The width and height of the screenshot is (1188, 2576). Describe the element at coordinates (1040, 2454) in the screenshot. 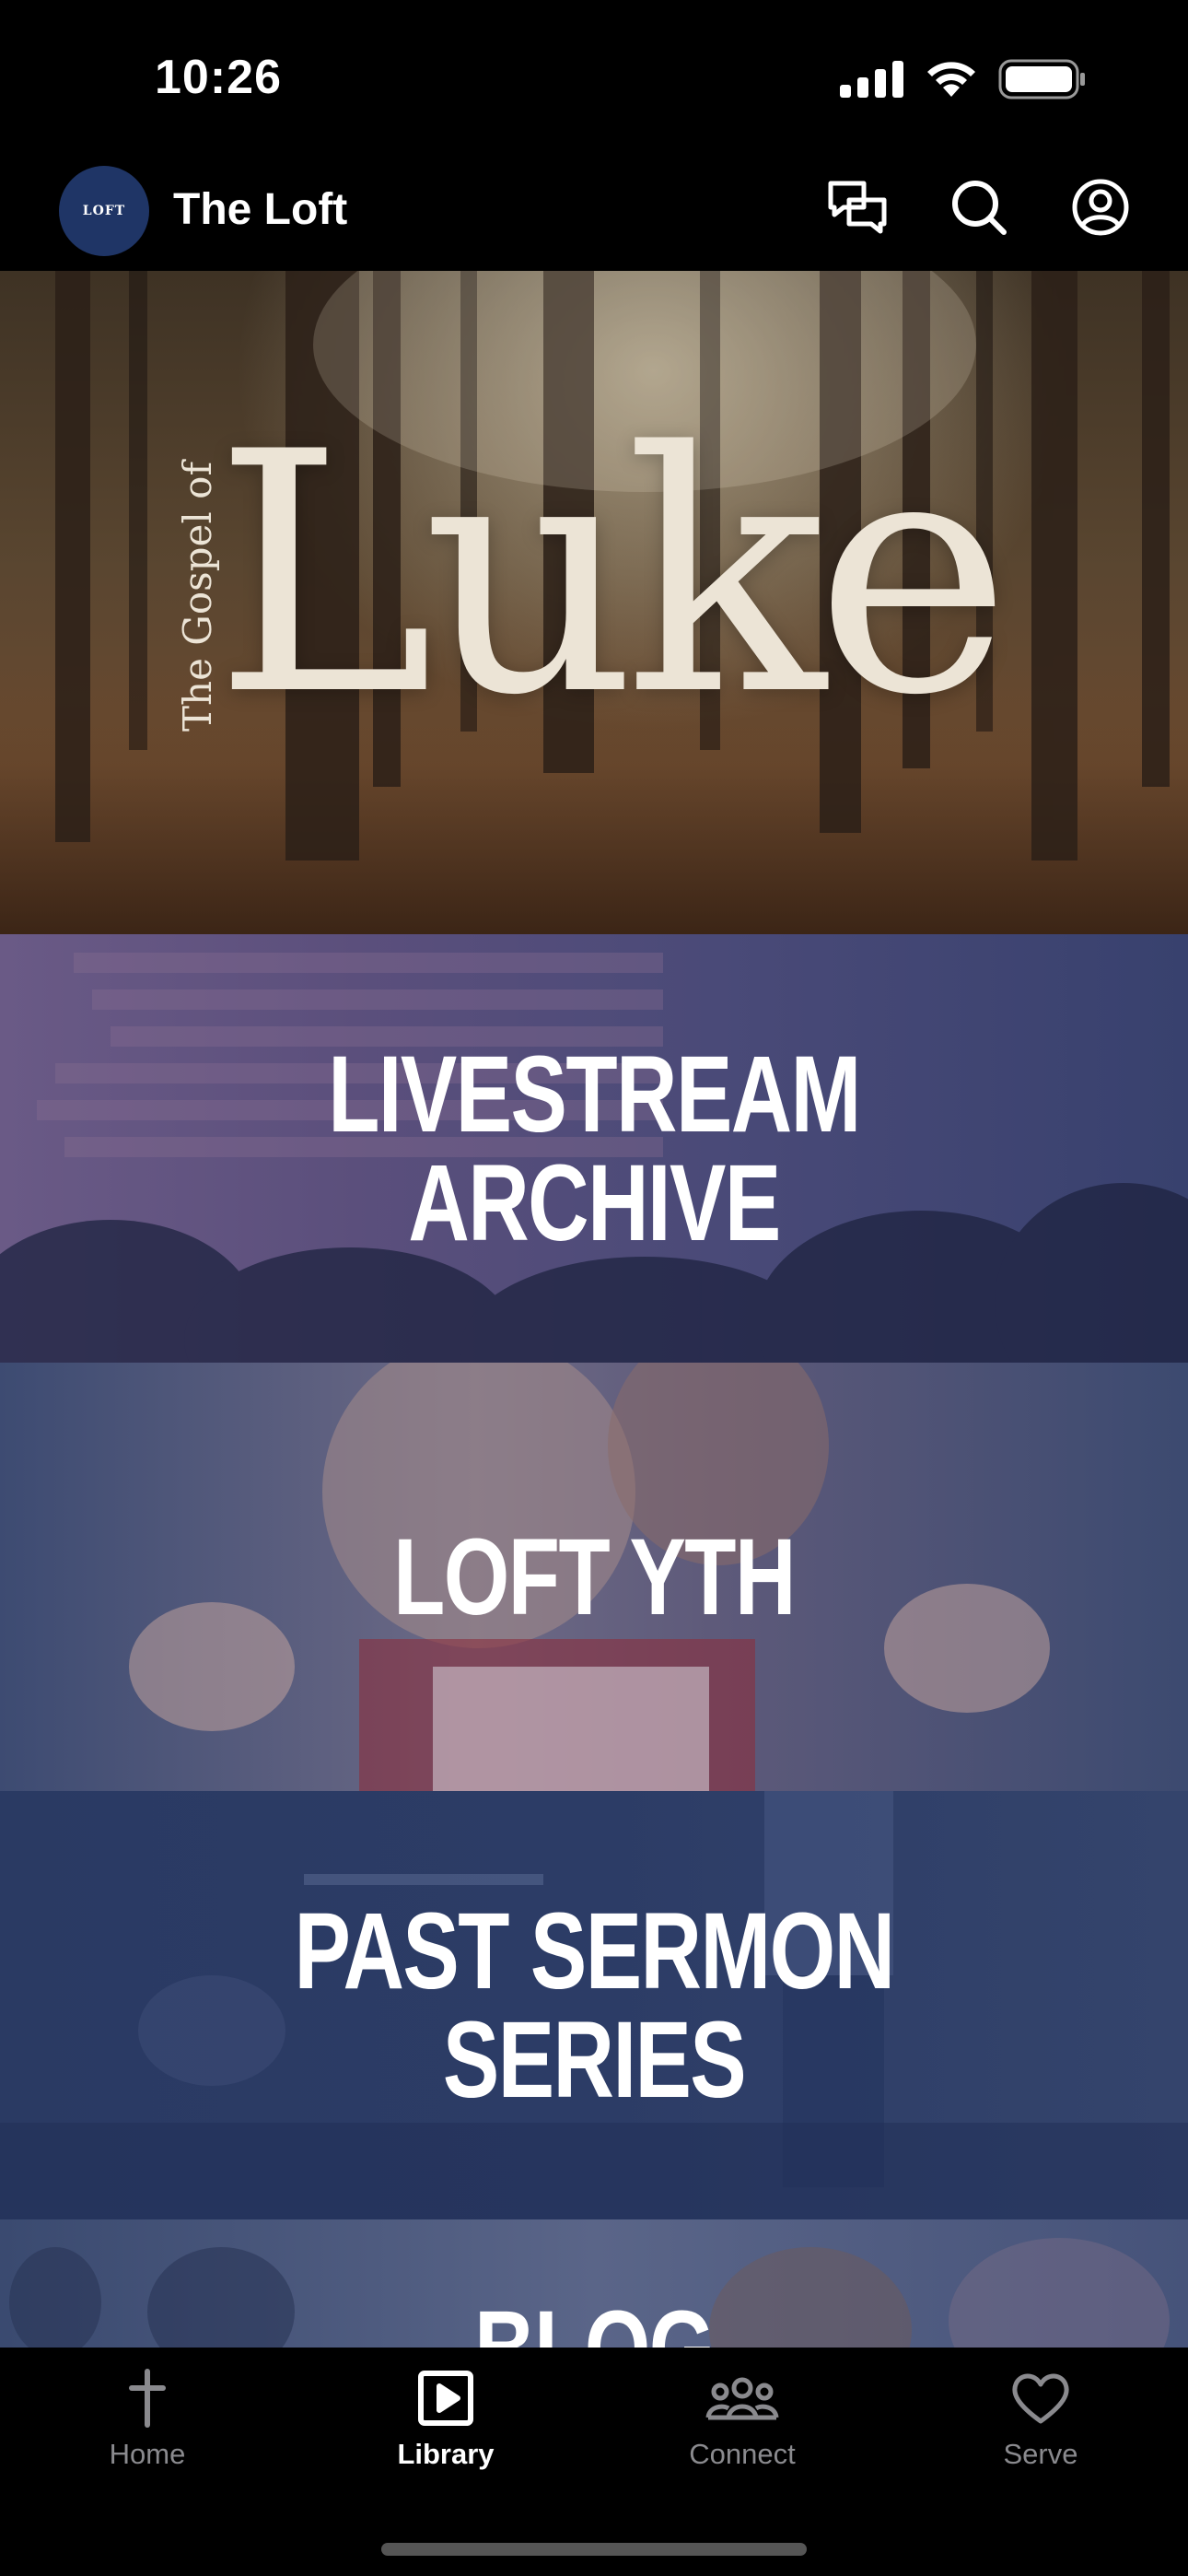

I see `tab-label: Serve` at that location.